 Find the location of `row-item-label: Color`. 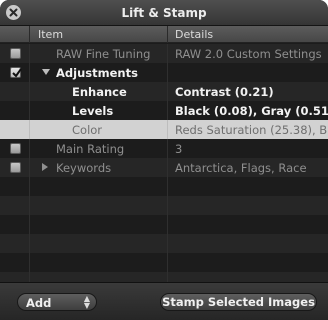

row-item-label: Color is located at coordinates (87, 130).